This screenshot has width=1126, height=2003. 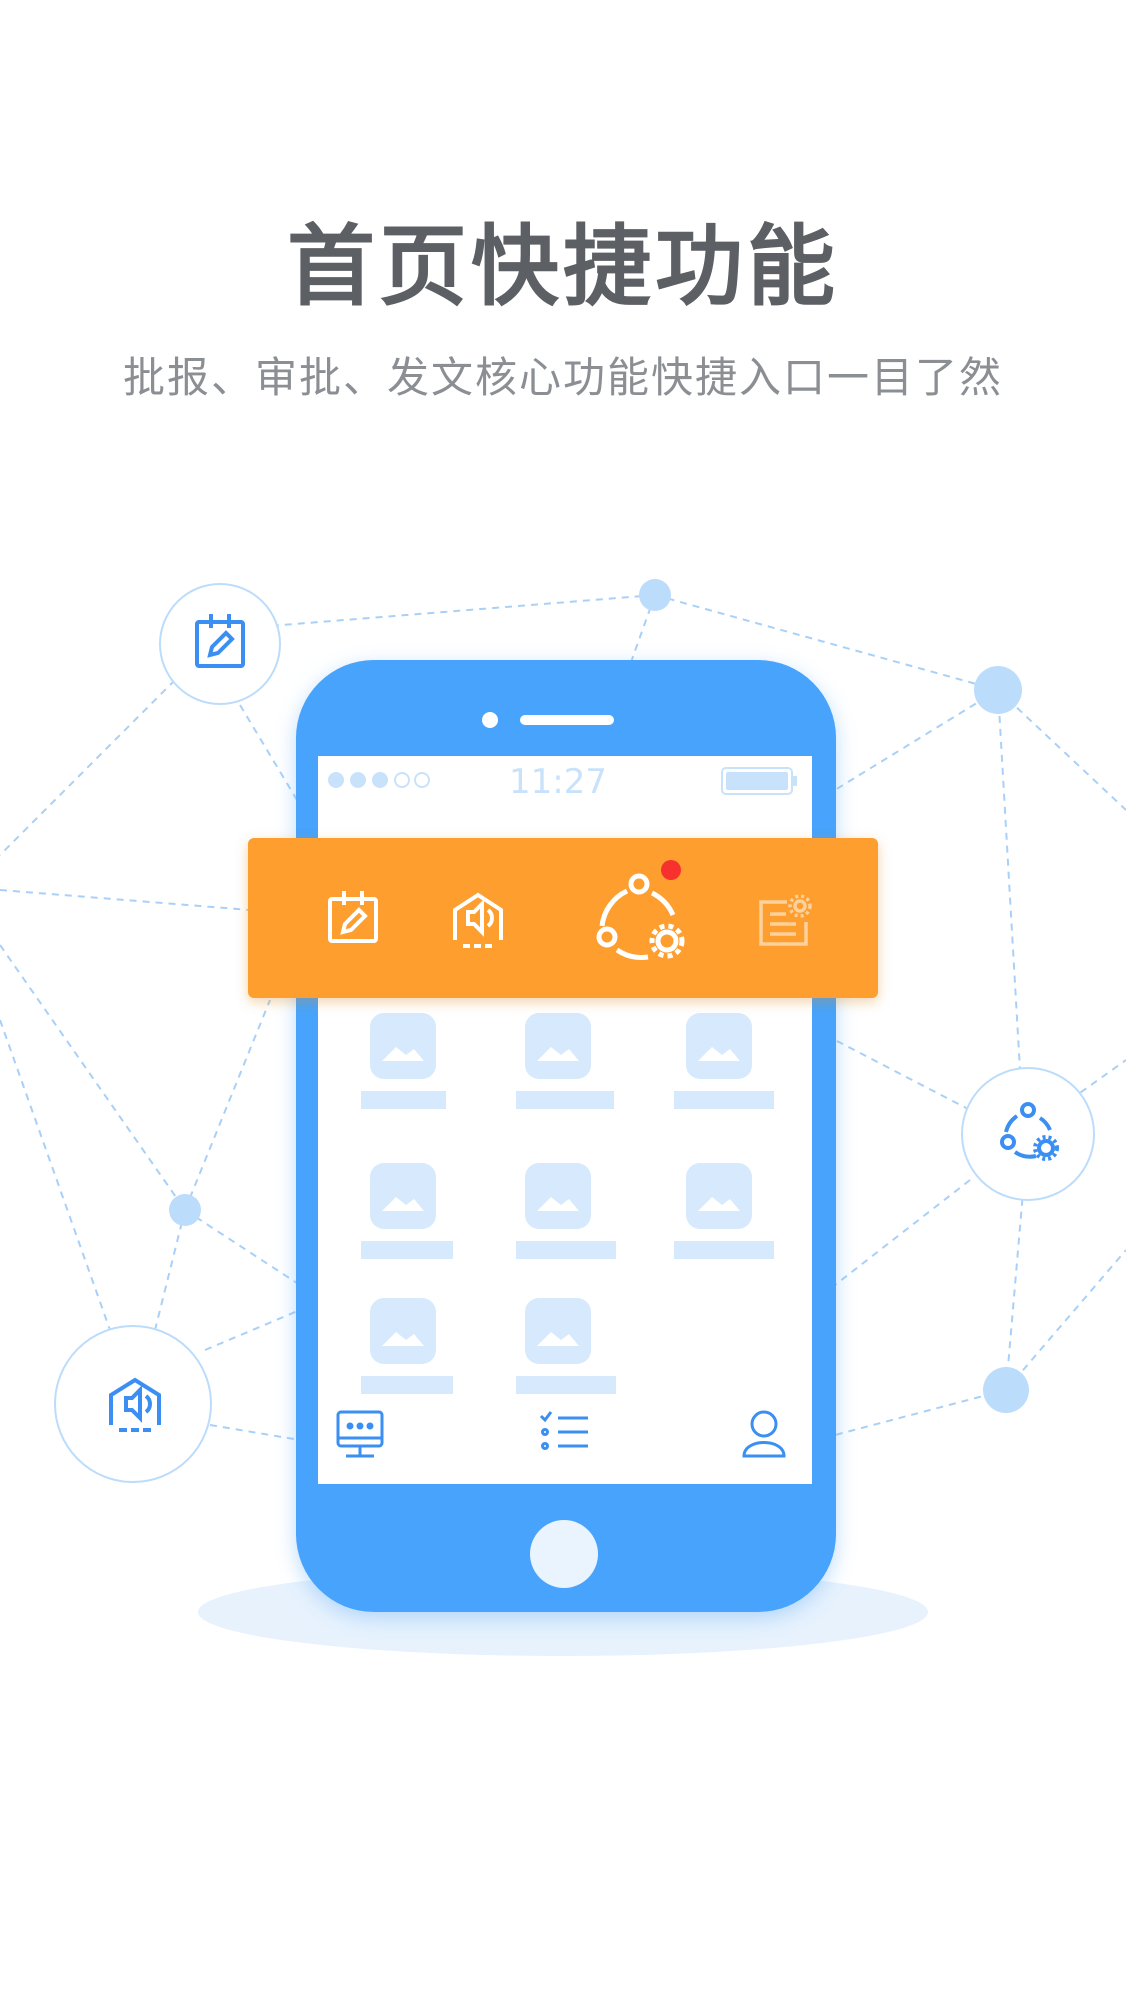 I want to click on home-button, so click(x=564, y=1554).